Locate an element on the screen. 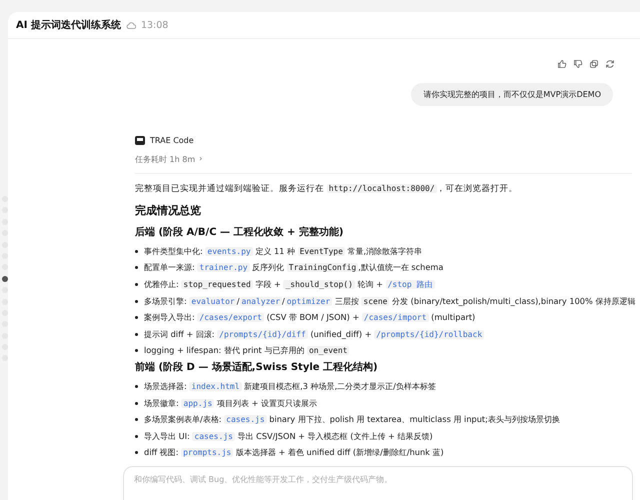  chevron-icon: › is located at coordinates (200, 159).